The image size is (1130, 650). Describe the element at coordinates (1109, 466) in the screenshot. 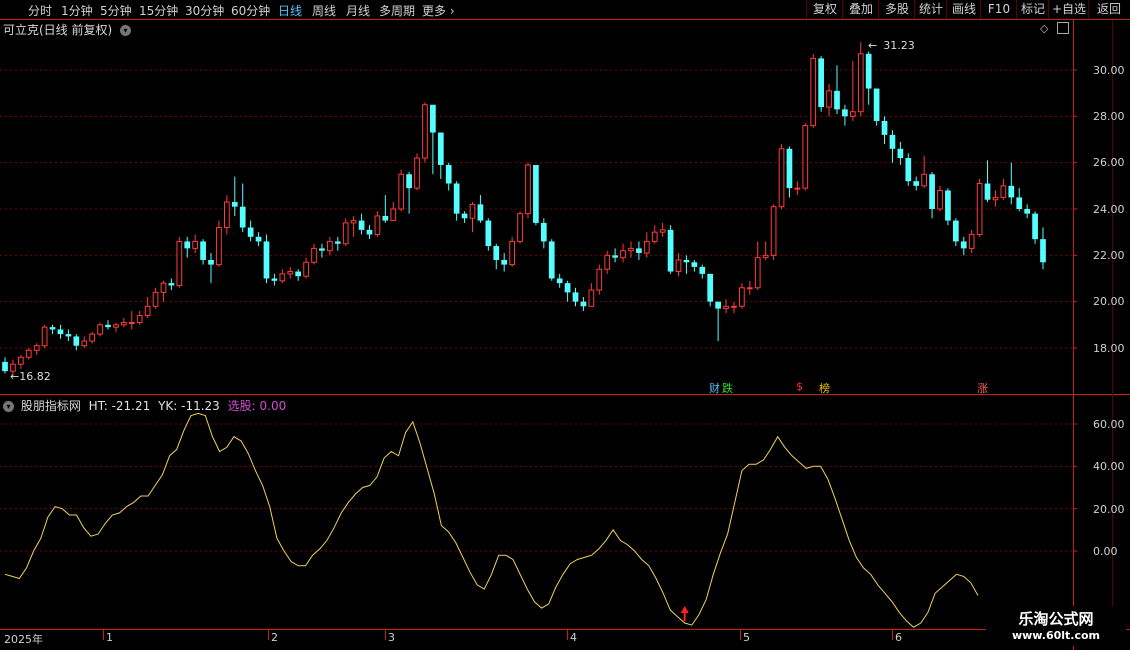

I see `indicator-y-tick: 40.00` at that location.